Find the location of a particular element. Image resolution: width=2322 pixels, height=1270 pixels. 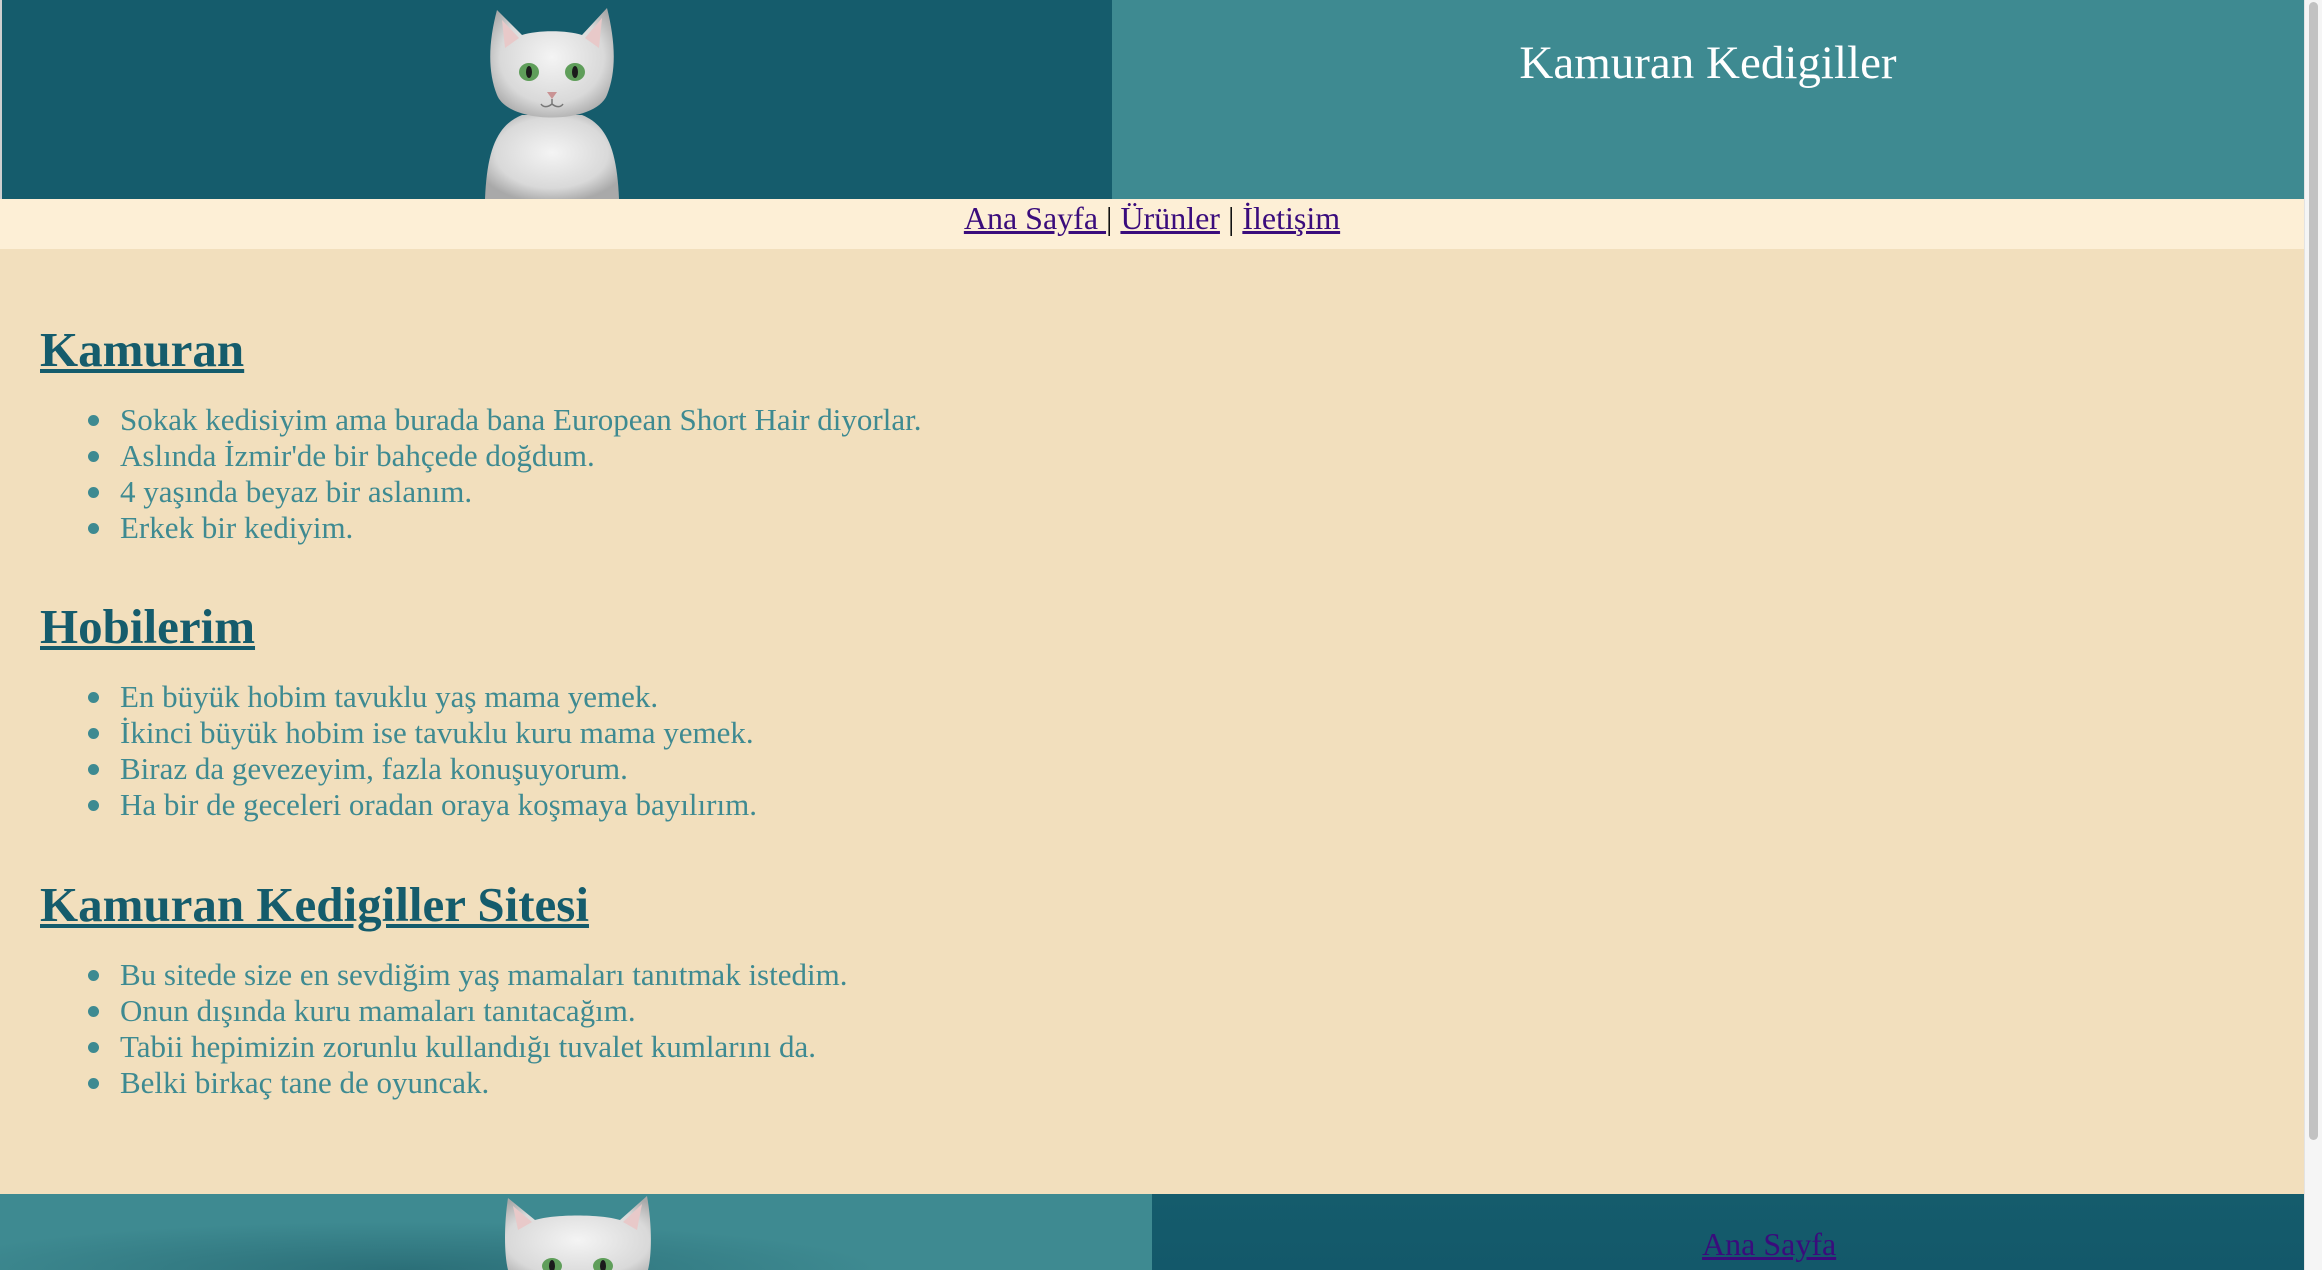

main-nav: Ana Sayfa | Ürünler | İletişim is located at coordinates (1152, 224).